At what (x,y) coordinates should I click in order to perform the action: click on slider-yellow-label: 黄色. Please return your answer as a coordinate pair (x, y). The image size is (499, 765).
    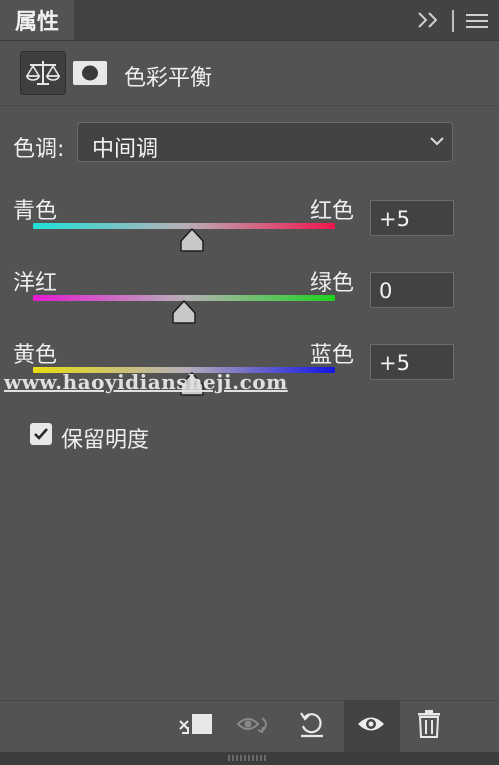
    Looking at the image, I should click on (35, 355).